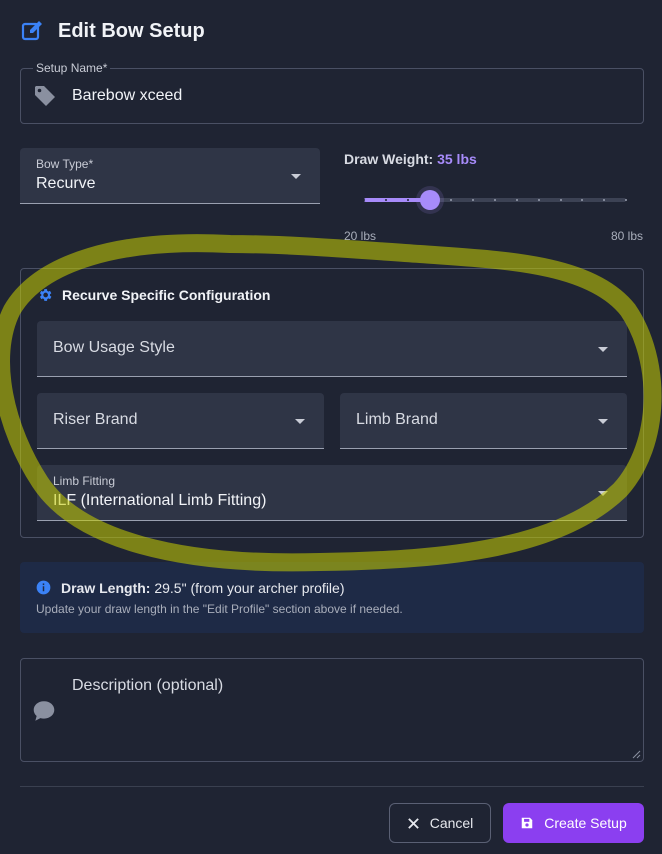  Describe the element at coordinates (360, 236) in the screenshot. I see `slider-min-label: 20 lbs` at that location.